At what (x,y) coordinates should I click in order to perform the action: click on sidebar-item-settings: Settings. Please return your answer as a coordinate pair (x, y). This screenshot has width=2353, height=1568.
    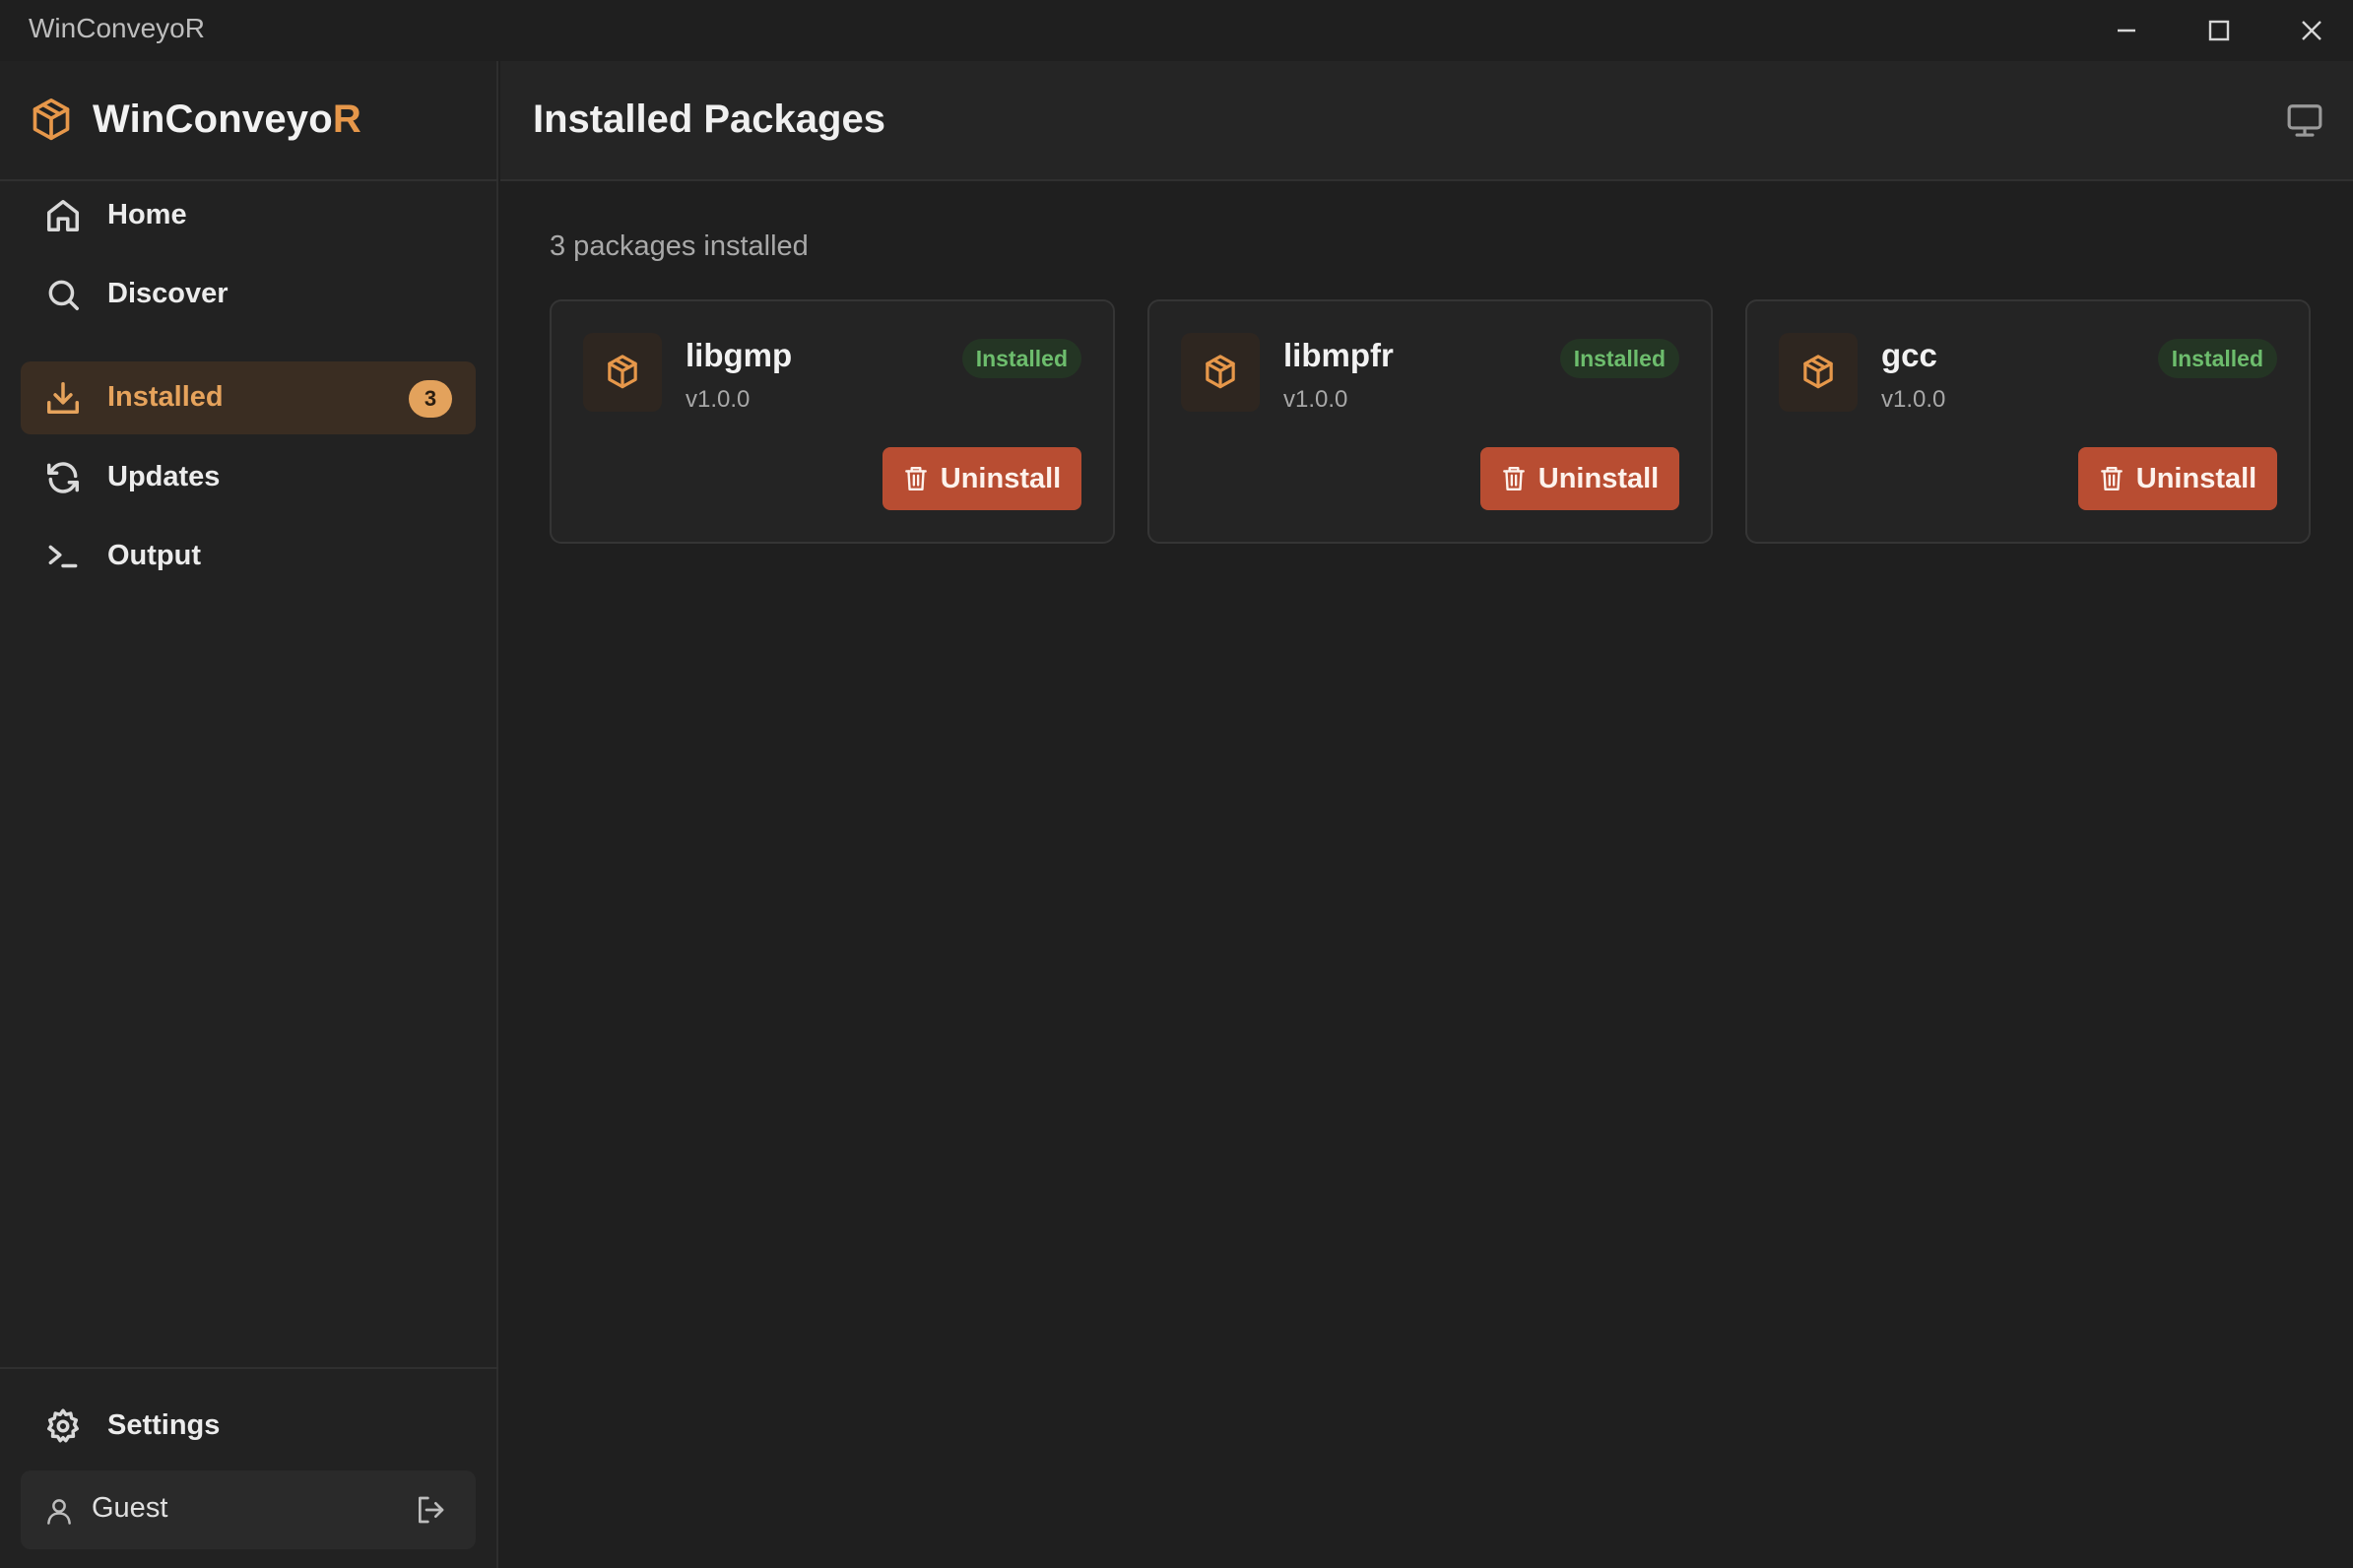
    Looking at the image, I should click on (249, 1426).